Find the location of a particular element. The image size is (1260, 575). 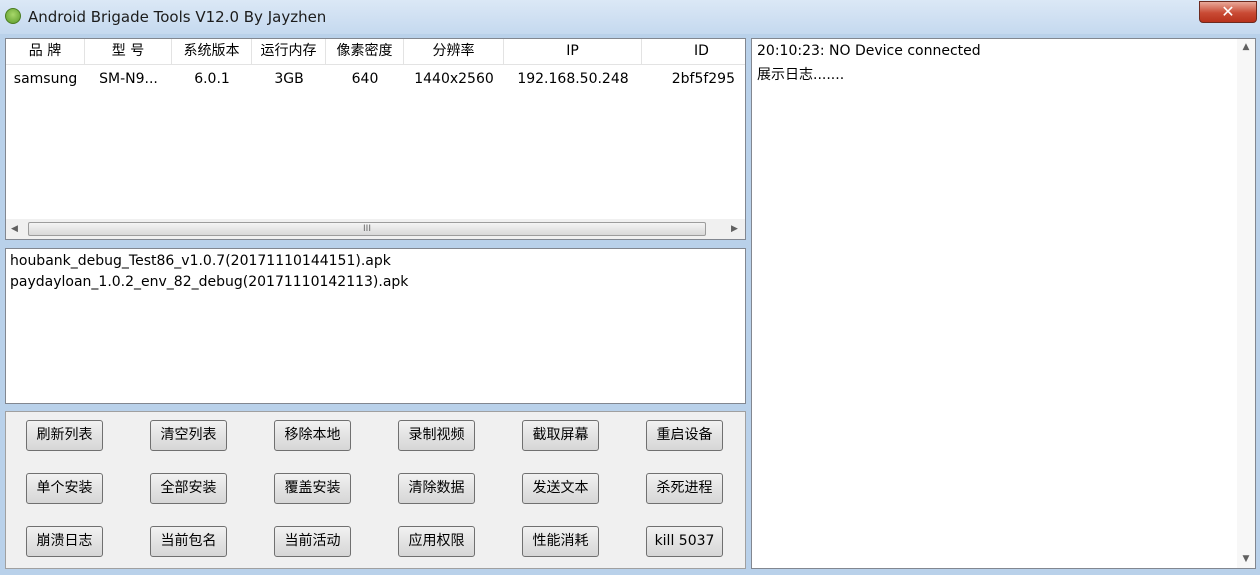

scroll-grip-icon: III is located at coordinates (367, 229).